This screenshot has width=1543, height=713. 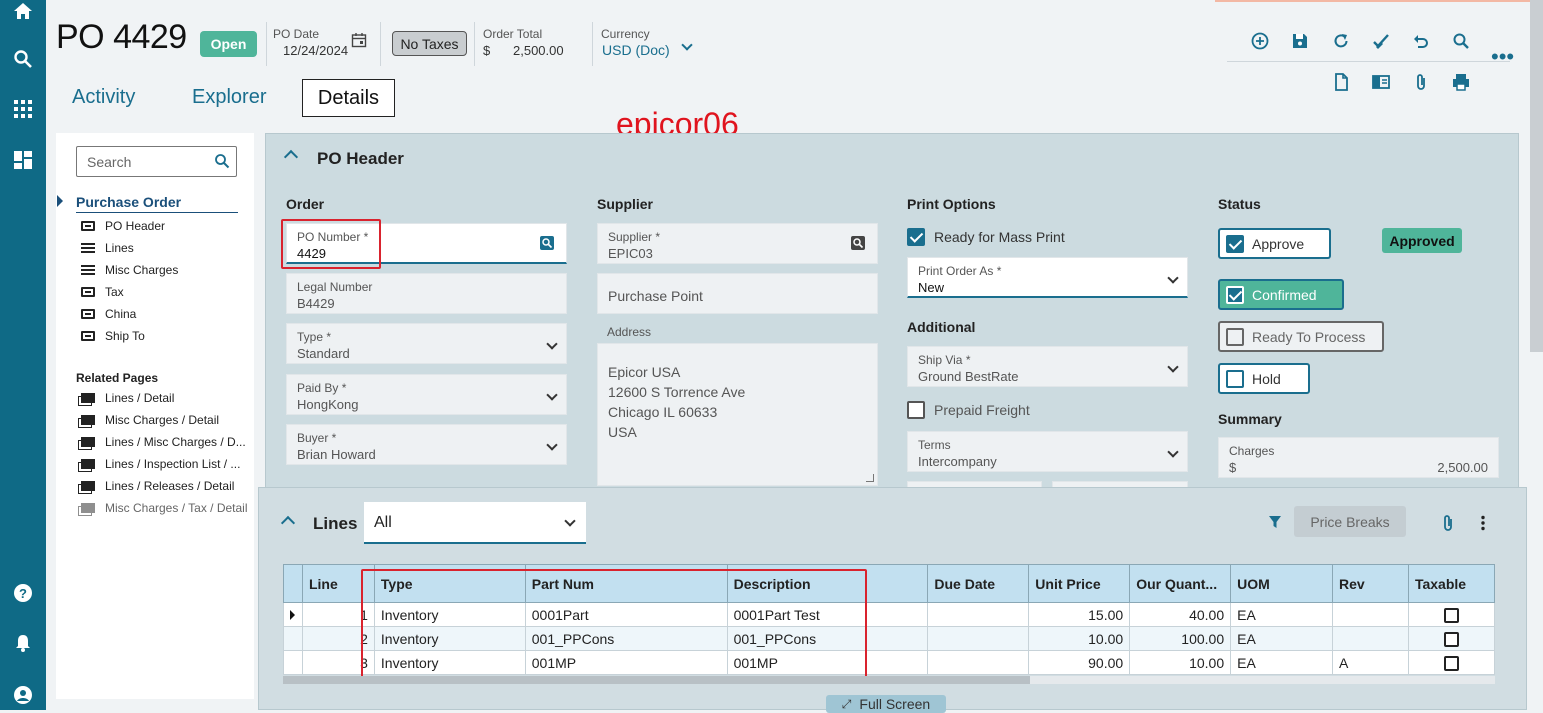 I want to click on column-header-unit-price: Unit Price, so click(x=1079, y=583).